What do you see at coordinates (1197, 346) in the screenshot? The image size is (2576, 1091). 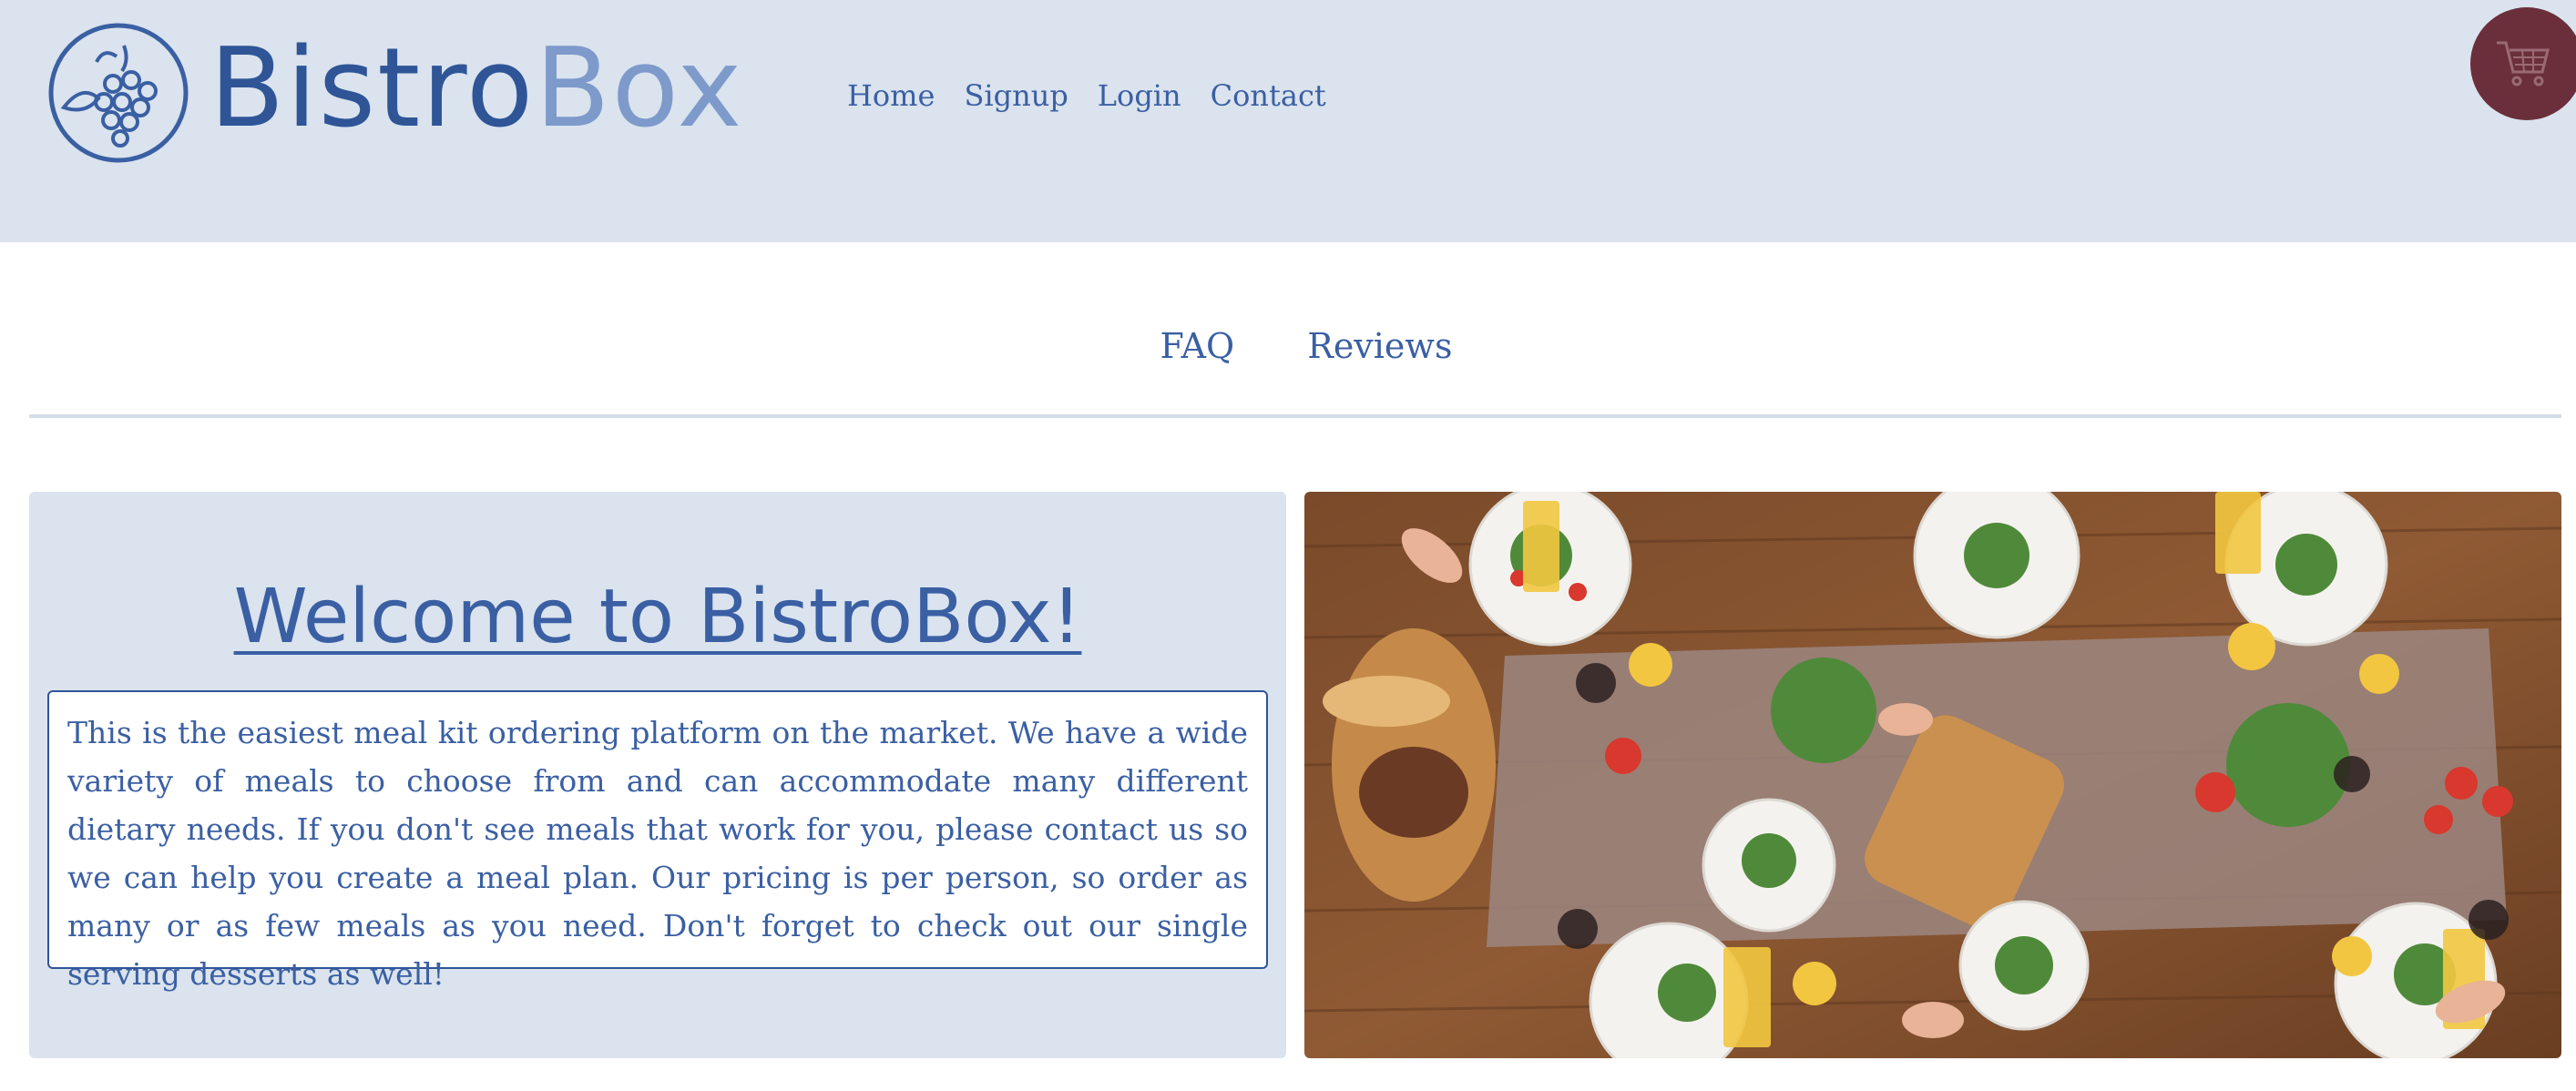 I see `faq-link: FAQ` at bounding box center [1197, 346].